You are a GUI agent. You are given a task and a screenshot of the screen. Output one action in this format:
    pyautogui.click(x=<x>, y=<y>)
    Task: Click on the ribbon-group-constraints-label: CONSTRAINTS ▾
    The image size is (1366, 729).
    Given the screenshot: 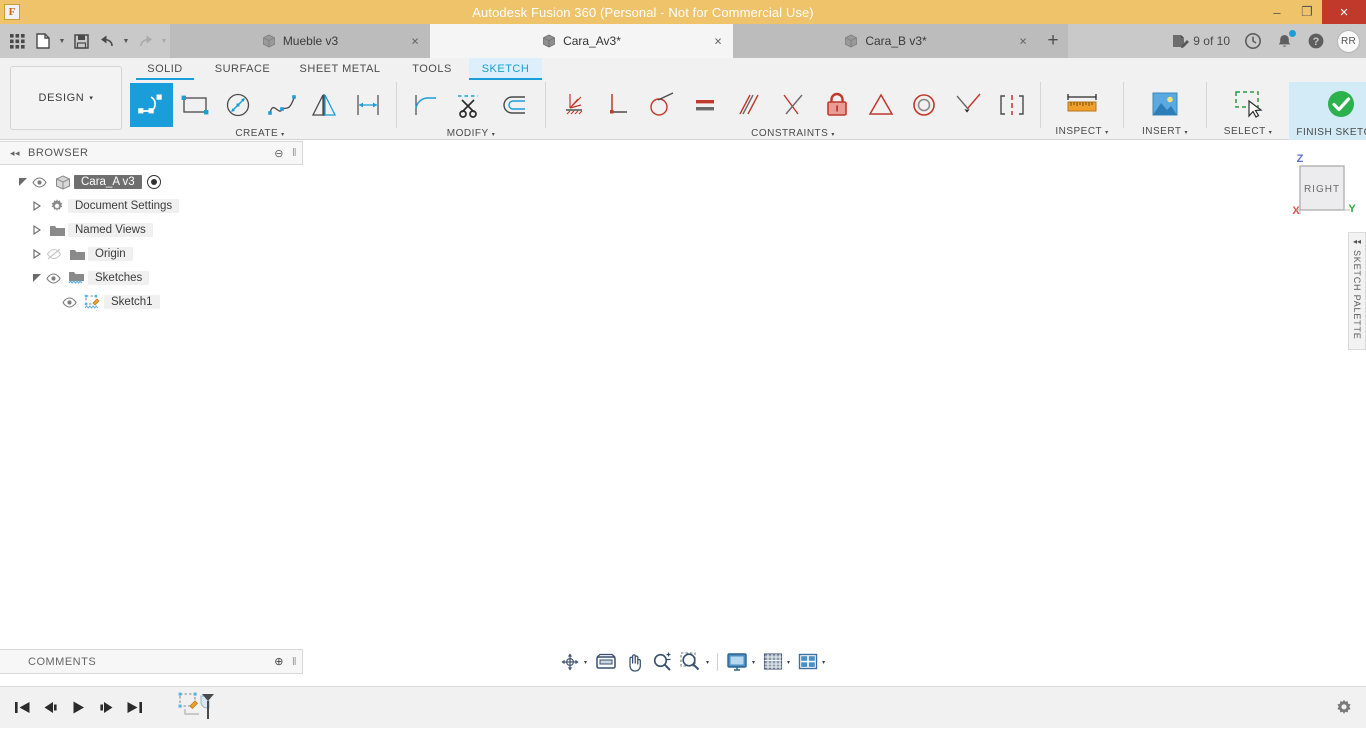 What is the action you would take?
    pyautogui.click(x=793, y=134)
    